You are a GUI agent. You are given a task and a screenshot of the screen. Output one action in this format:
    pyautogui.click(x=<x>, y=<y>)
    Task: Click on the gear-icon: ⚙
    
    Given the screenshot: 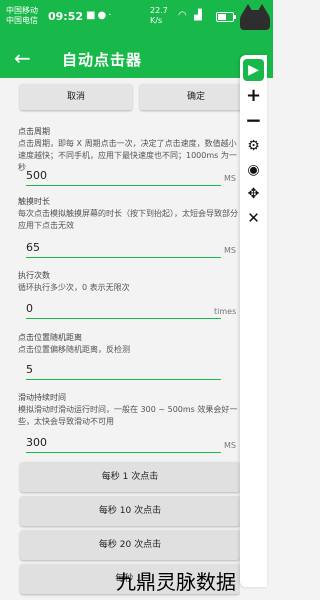 What is the action you would take?
    pyautogui.click(x=253, y=146)
    